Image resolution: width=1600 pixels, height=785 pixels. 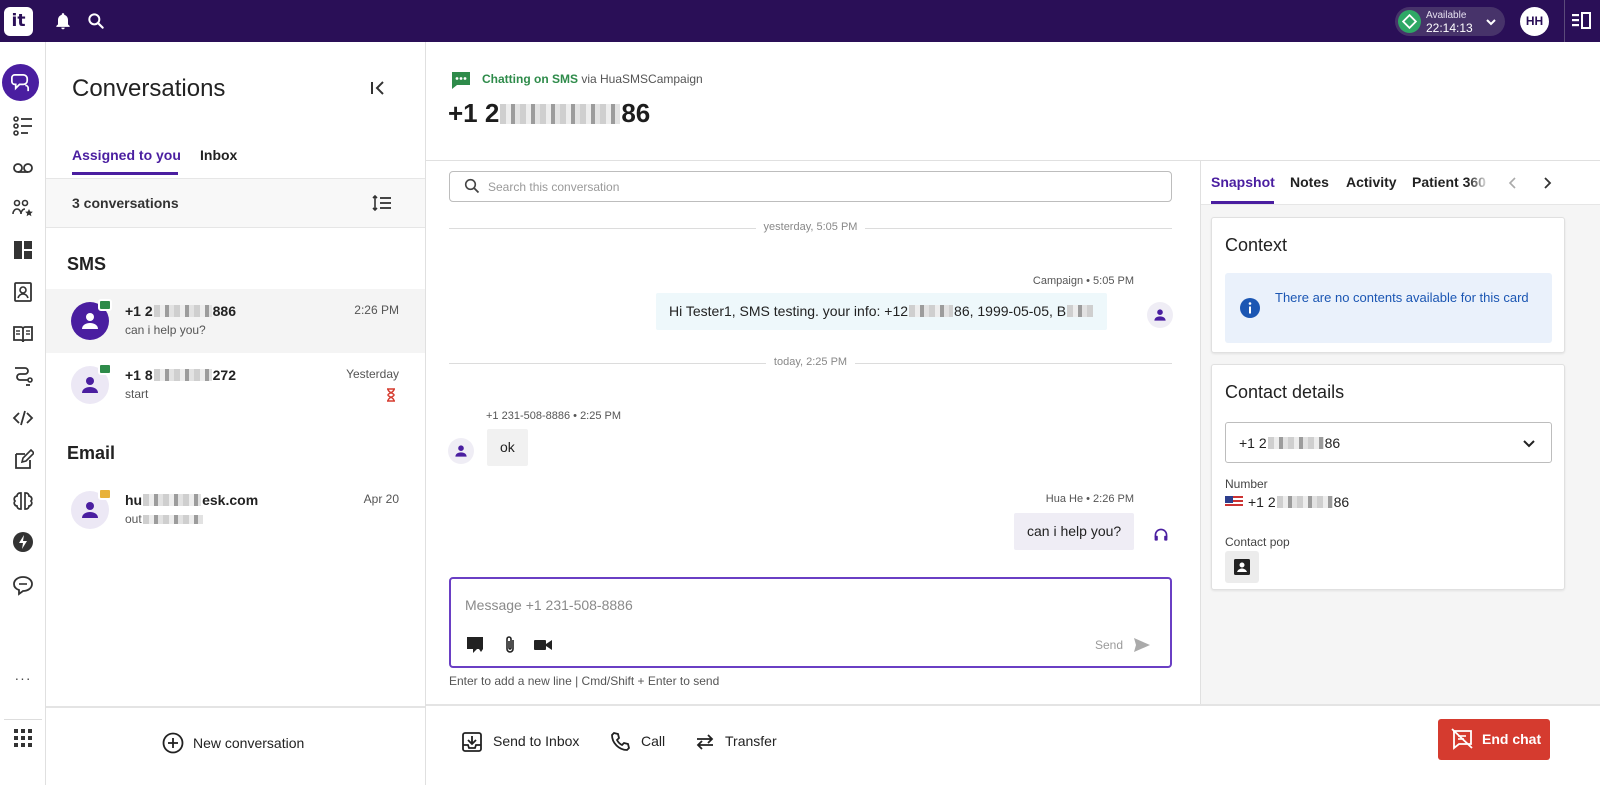 What do you see at coordinates (218, 155) in the screenshot?
I see `tab-inbox: Inbox` at bounding box center [218, 155].